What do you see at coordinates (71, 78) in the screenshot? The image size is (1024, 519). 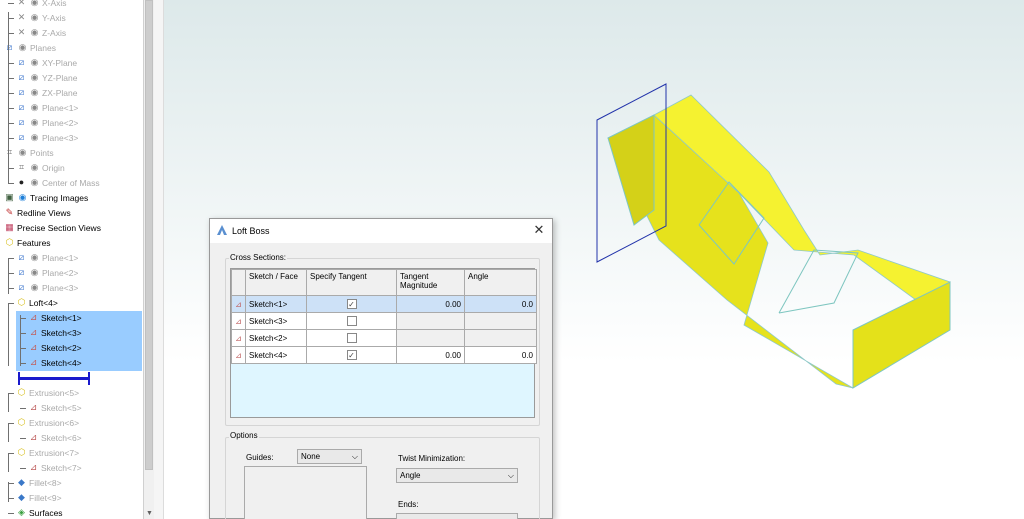 I see `tree-item: ⧄ ◉ YZ-Plane` at bounding box center [71, 78].